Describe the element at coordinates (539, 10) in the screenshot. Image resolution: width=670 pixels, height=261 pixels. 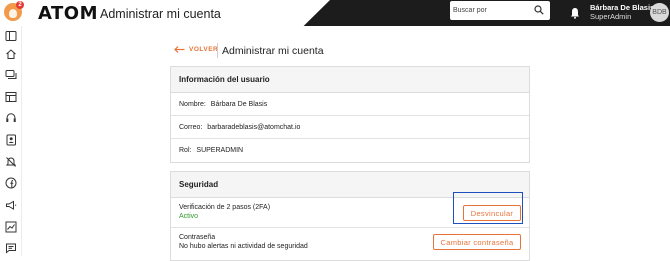
I see `search-icon` at that location.